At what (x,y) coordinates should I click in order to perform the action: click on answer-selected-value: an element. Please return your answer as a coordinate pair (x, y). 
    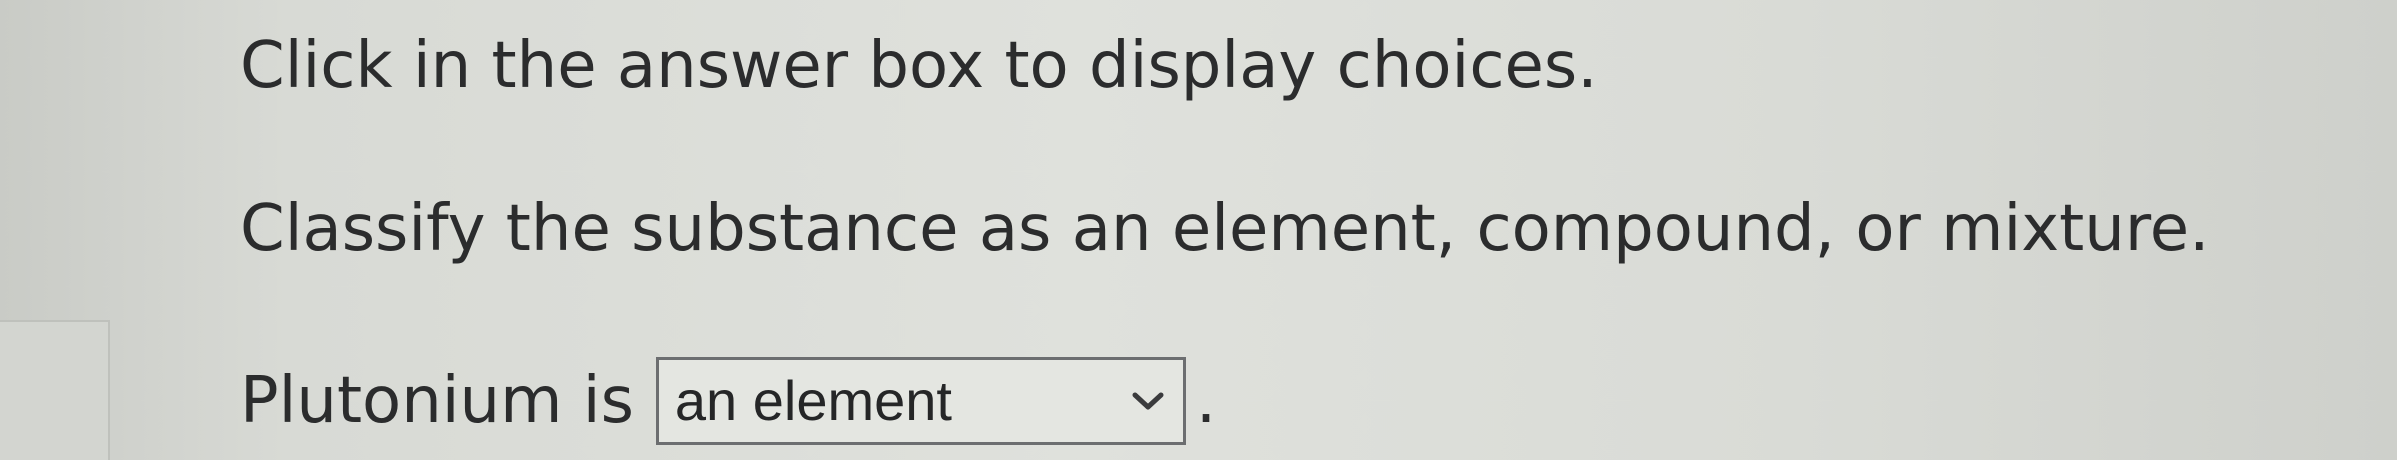
    Looking at the image, I should click on (813, 400).